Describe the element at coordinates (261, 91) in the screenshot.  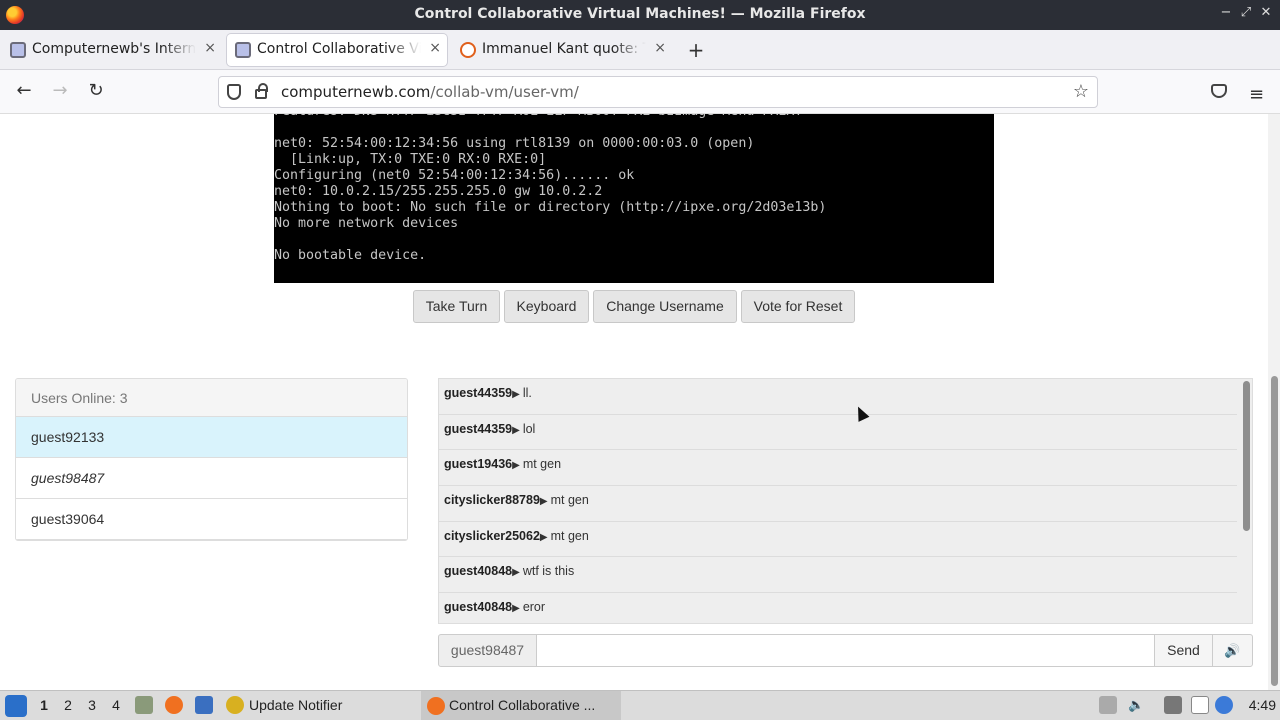
I see `lock-icon` at that location.